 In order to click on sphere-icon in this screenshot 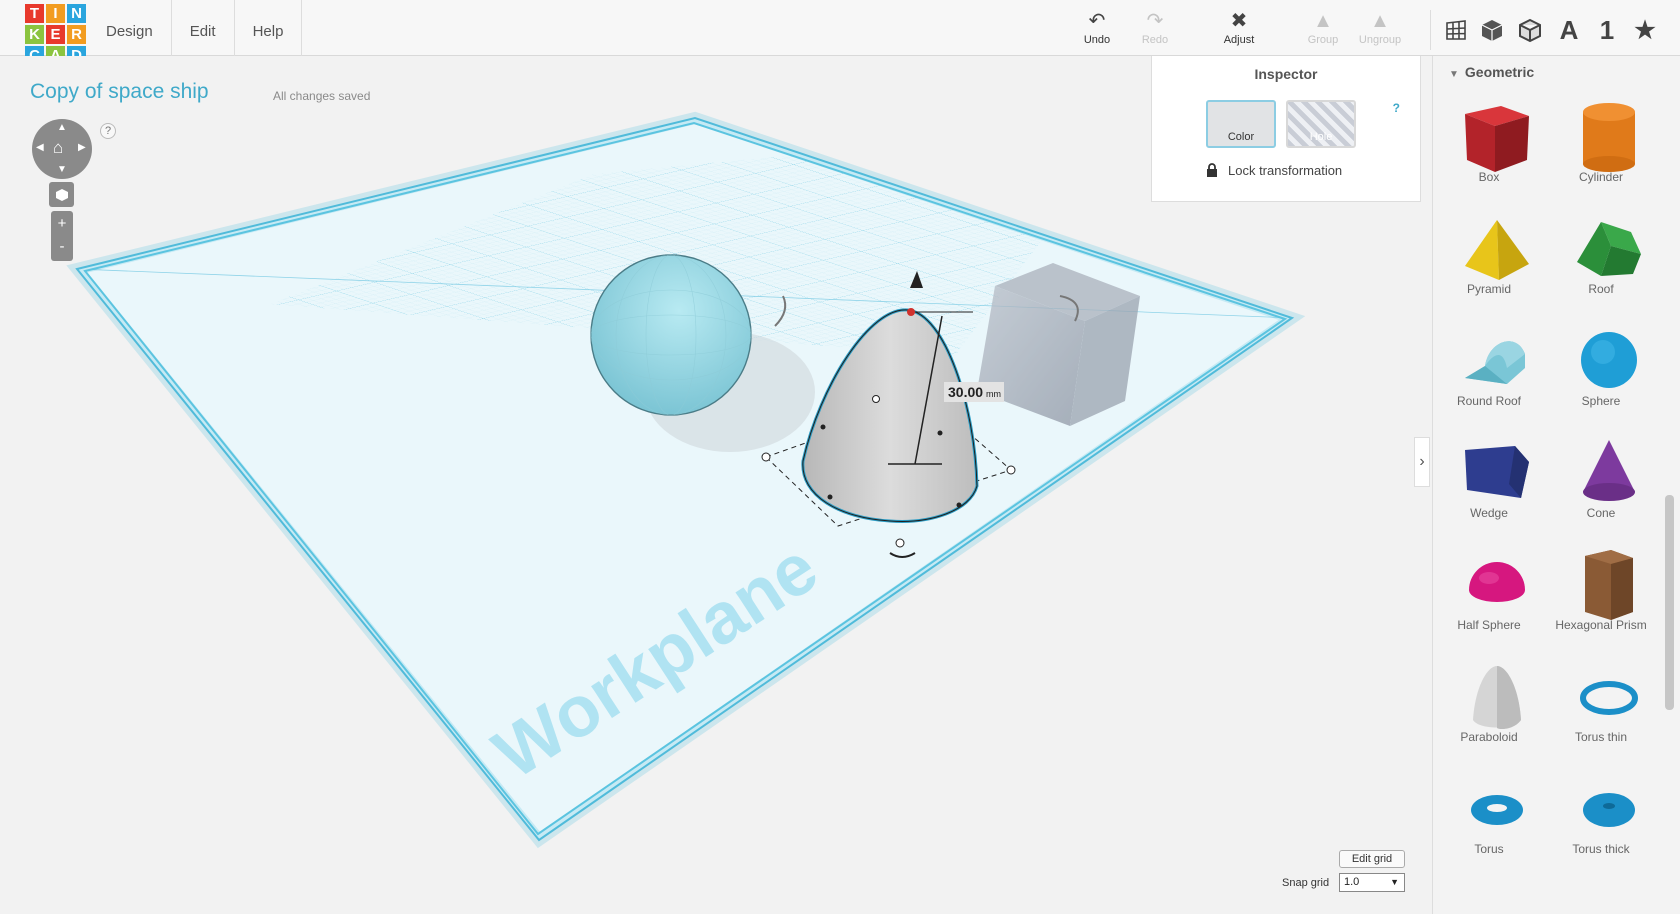, I will do `click(1609, 360)`.